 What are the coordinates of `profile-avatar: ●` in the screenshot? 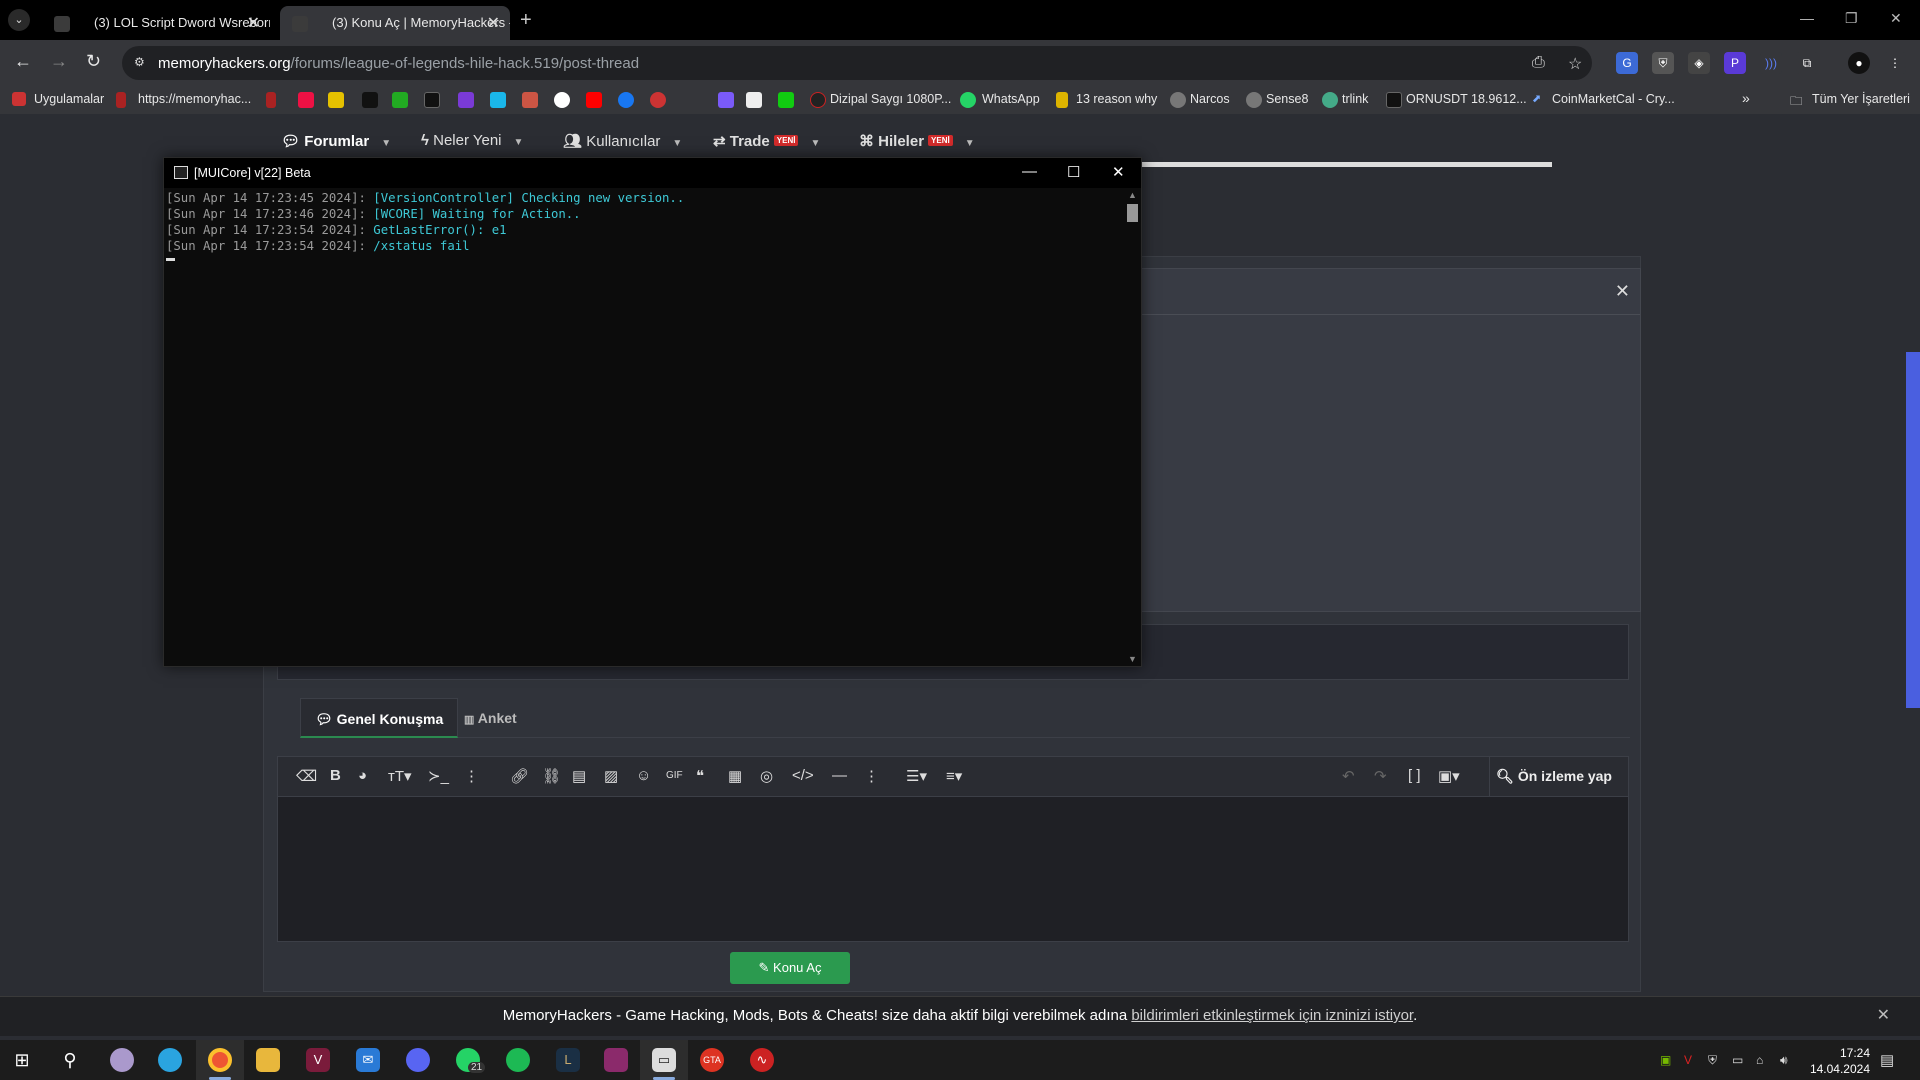 It's located at (1859, 63).